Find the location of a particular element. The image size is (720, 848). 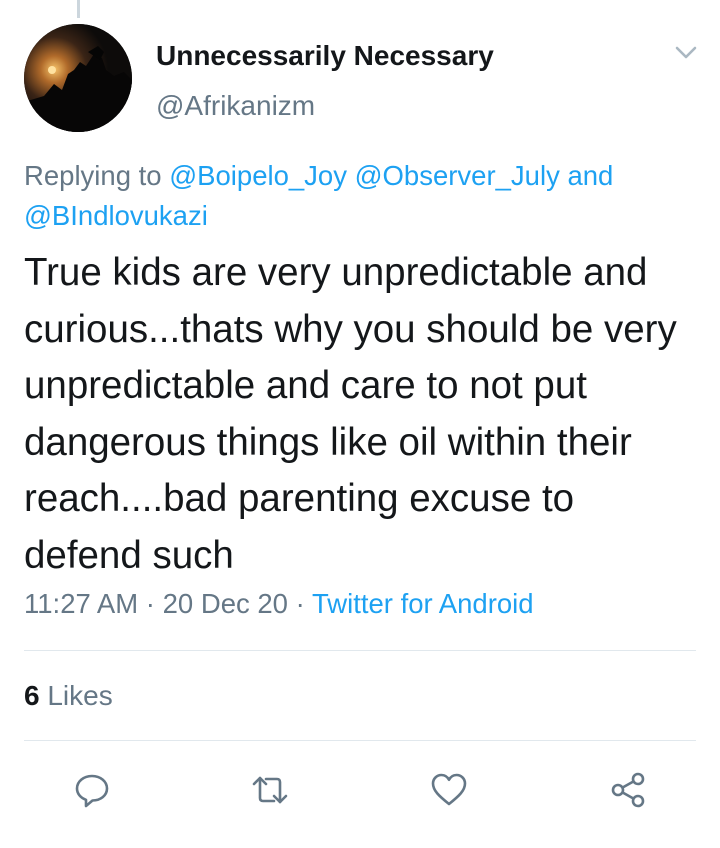

reply-icon is located at coordinates (92, 791).